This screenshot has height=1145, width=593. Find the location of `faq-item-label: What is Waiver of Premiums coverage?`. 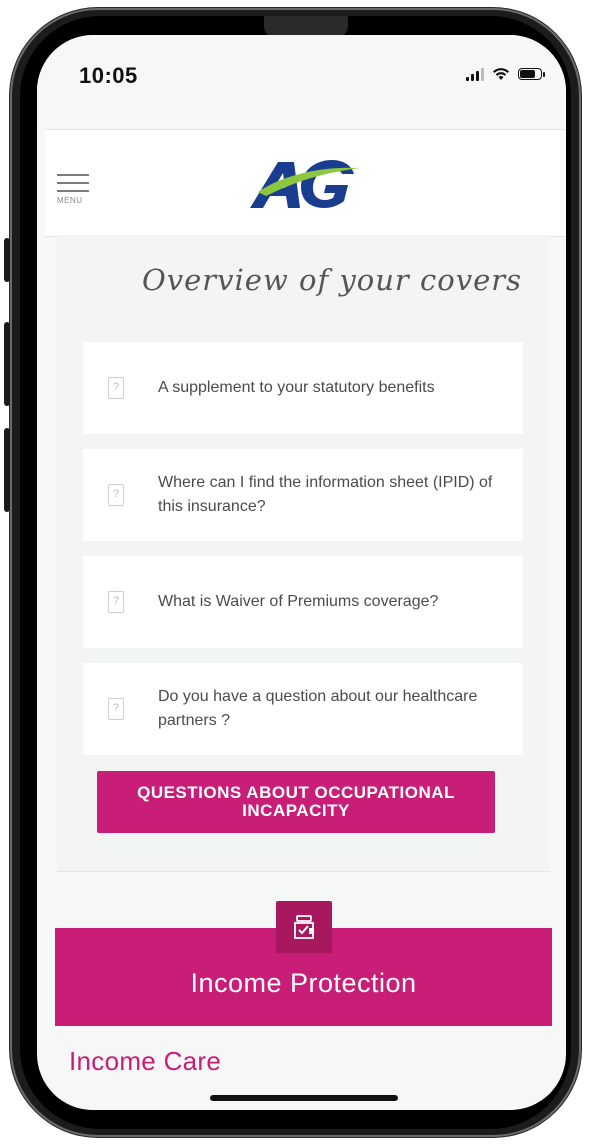

faq-item-label: What is Waiver of Premiums coverage? is located at coordinates (298, 601).